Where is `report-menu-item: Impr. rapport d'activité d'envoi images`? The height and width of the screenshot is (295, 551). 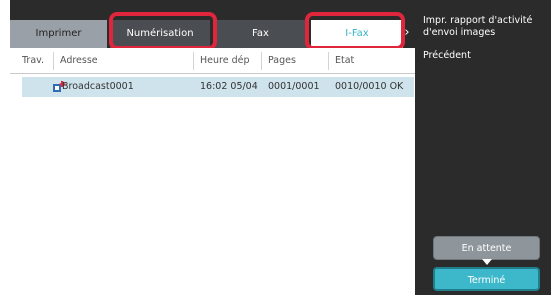 report-menu-item: Impr. rapport d'activité d'envoi images is located at coordinates (485, 27).